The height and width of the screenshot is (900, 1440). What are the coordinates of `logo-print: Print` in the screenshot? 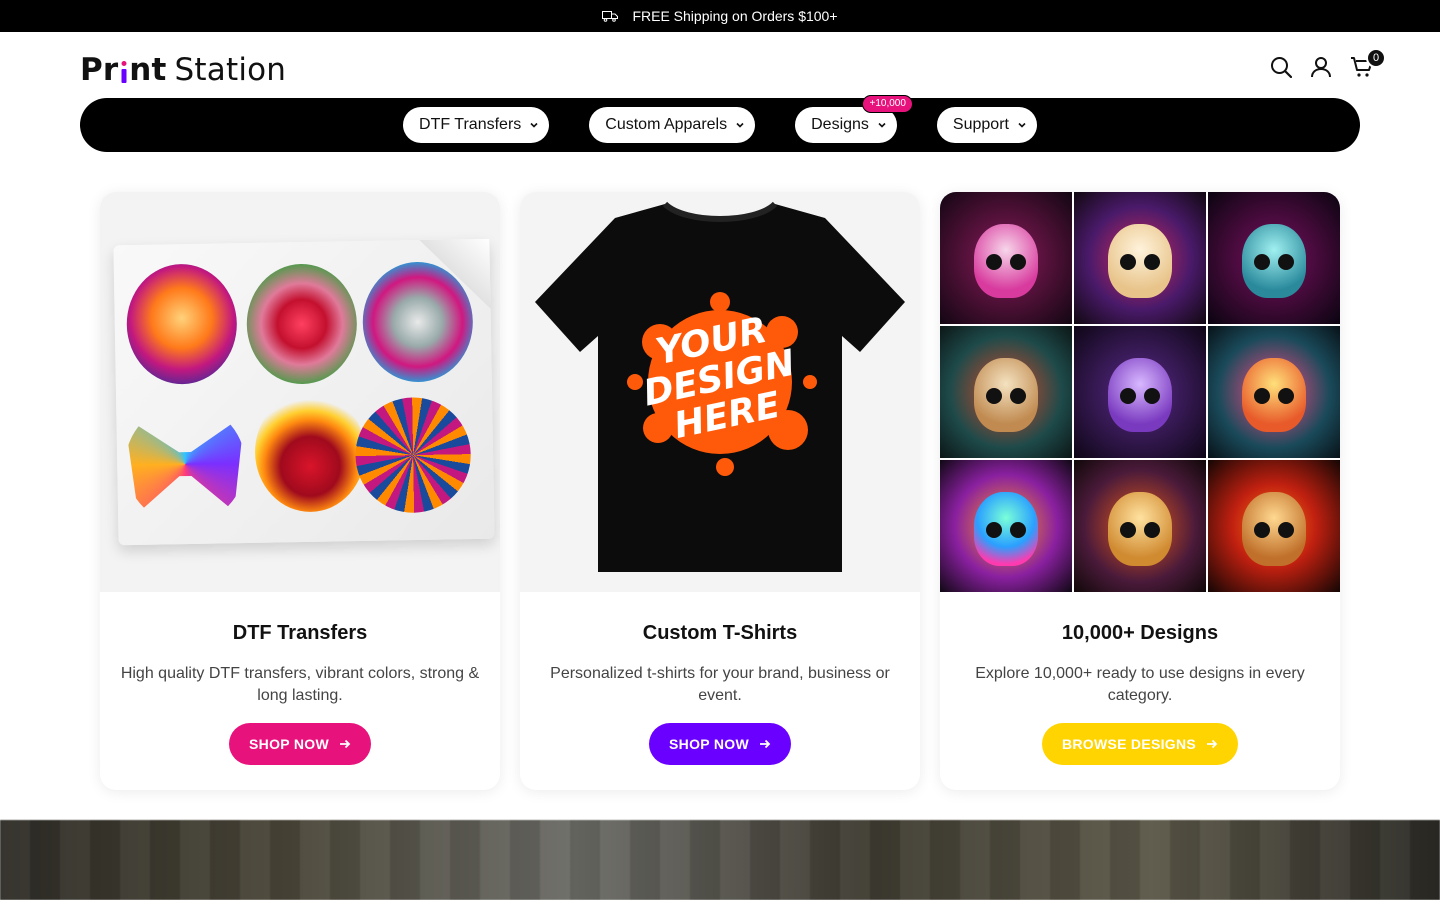 It's located at (123, 70).